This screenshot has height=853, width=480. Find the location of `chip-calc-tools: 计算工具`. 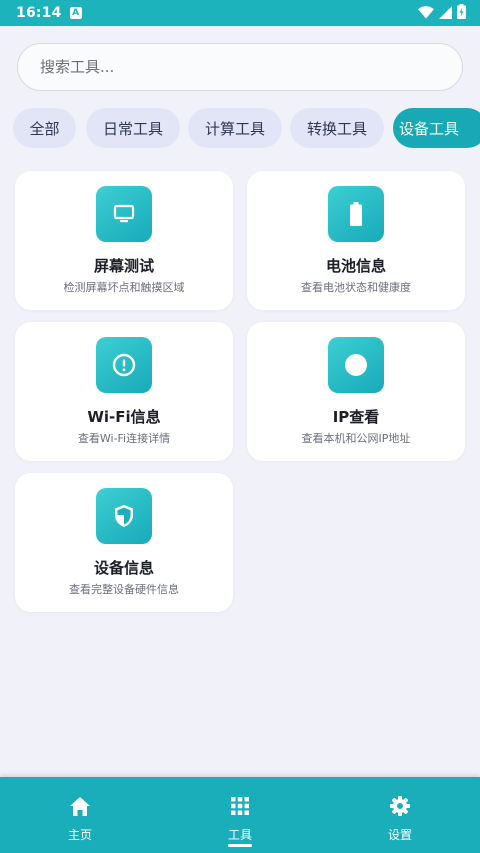

chip-calc-tools: 计算工具 is located at coordinates (235, 128).